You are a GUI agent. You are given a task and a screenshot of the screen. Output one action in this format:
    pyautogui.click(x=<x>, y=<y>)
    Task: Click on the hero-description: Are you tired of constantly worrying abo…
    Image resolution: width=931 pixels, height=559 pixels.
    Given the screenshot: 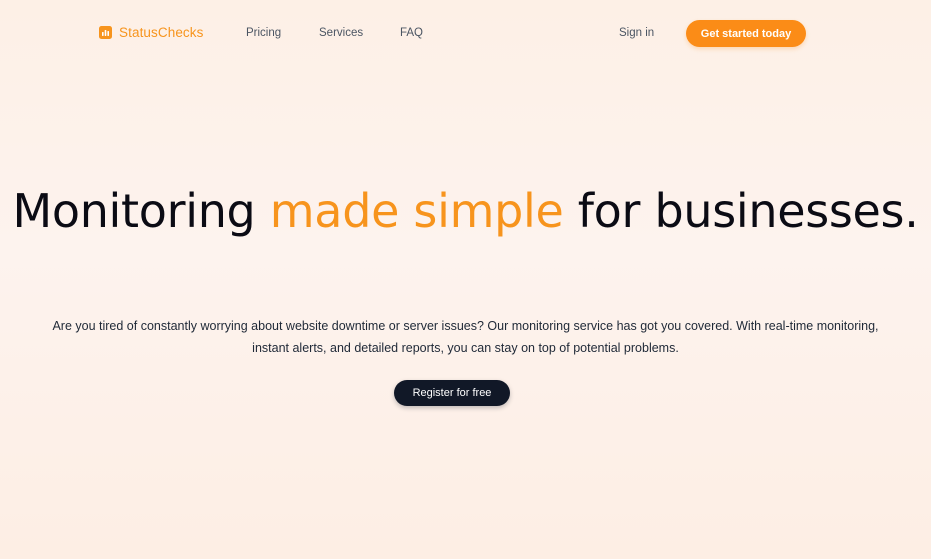 What is the action you would take?
    pyautogui.click(x=465, y=337)
    